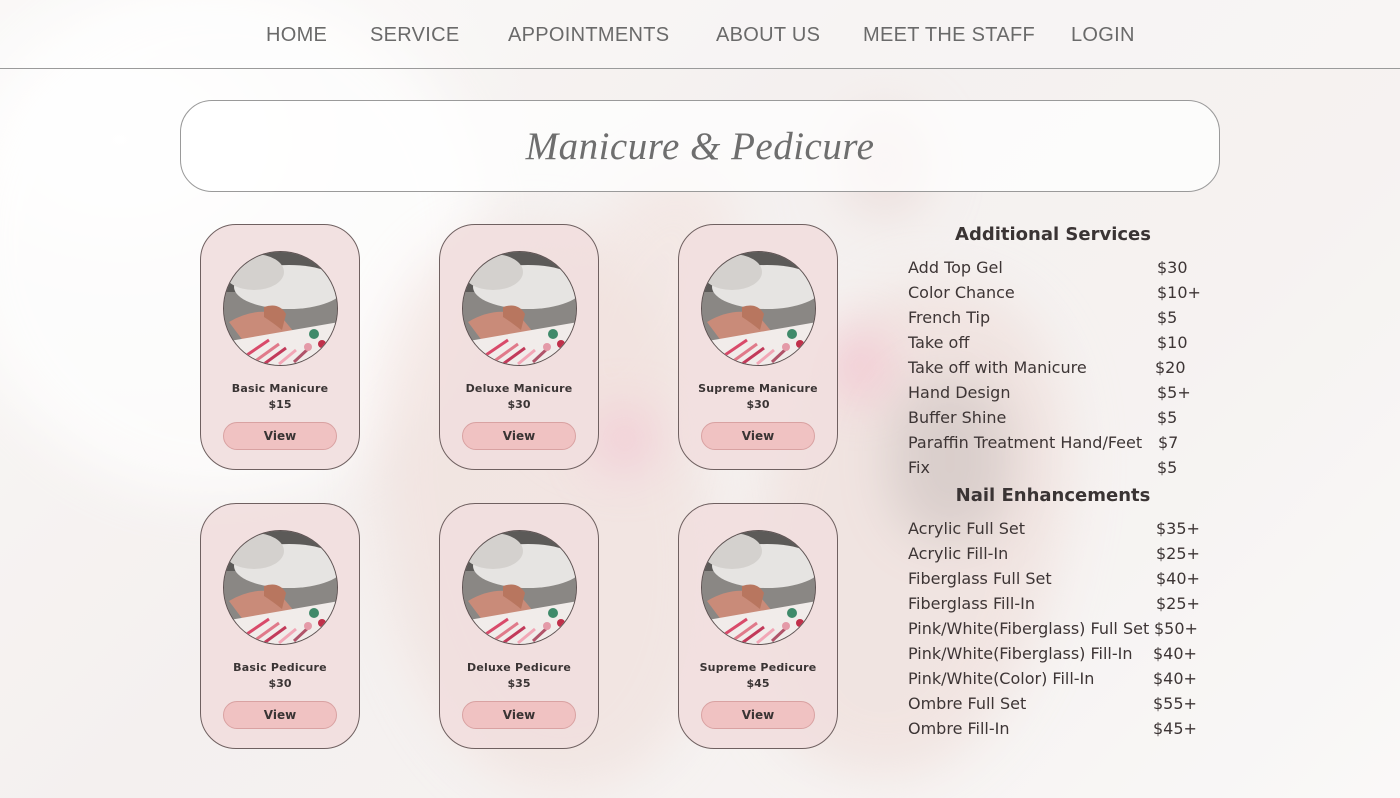 This screenshot has width=1400, height=798. What do you see at coordinates (1058, 395) in the screenshot?
I see `price-list-row: Hand Design $5+` at bounding box center [1058, 395].